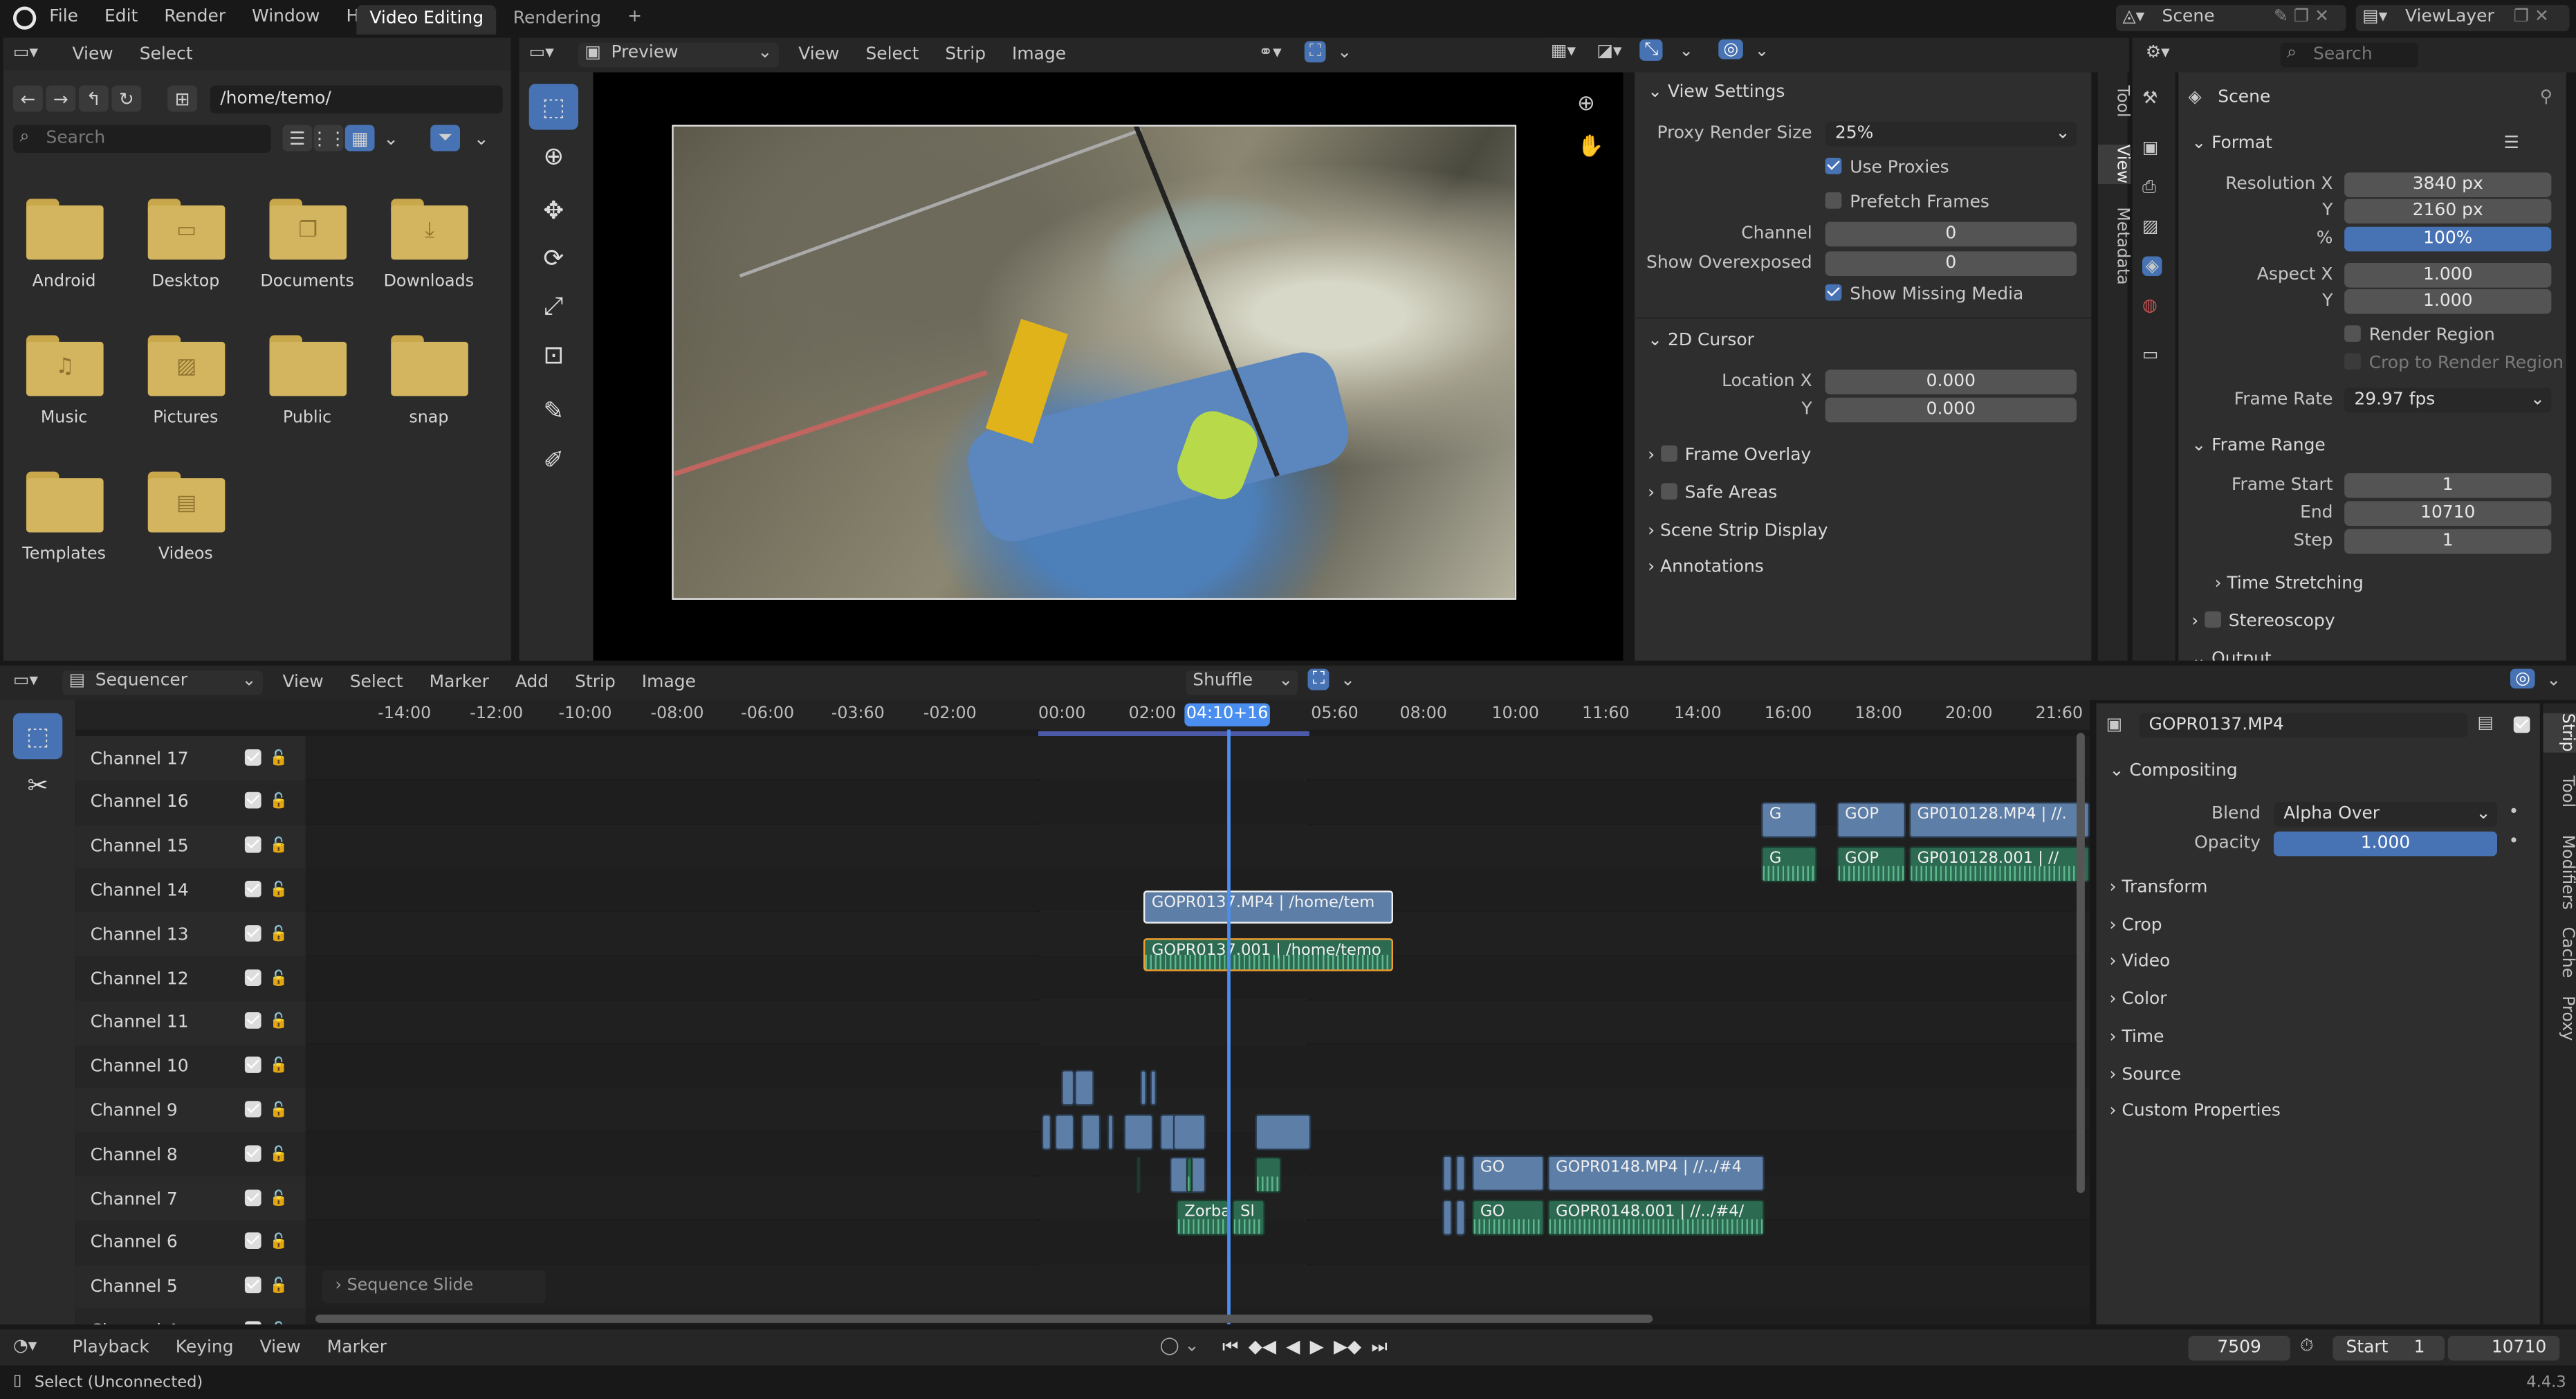 The image size is (2576, 1399). I want to click on menu-file: File, so click(63, 17).